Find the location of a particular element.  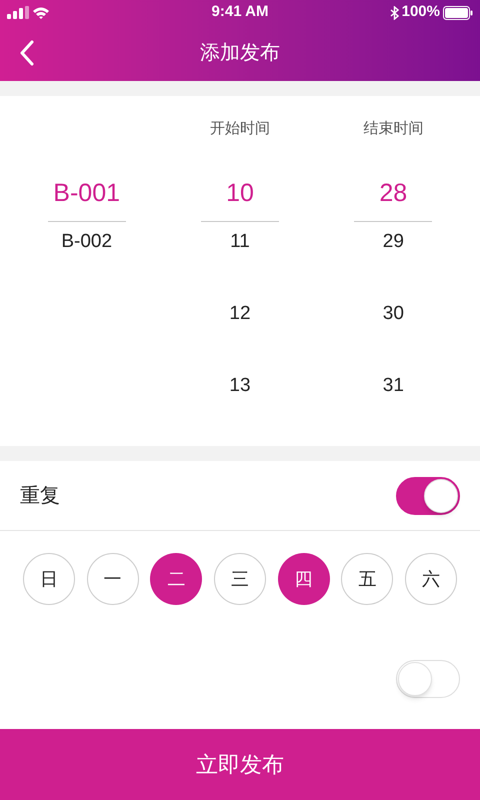

bluetooth-icon is located at coordinates (394, 13).